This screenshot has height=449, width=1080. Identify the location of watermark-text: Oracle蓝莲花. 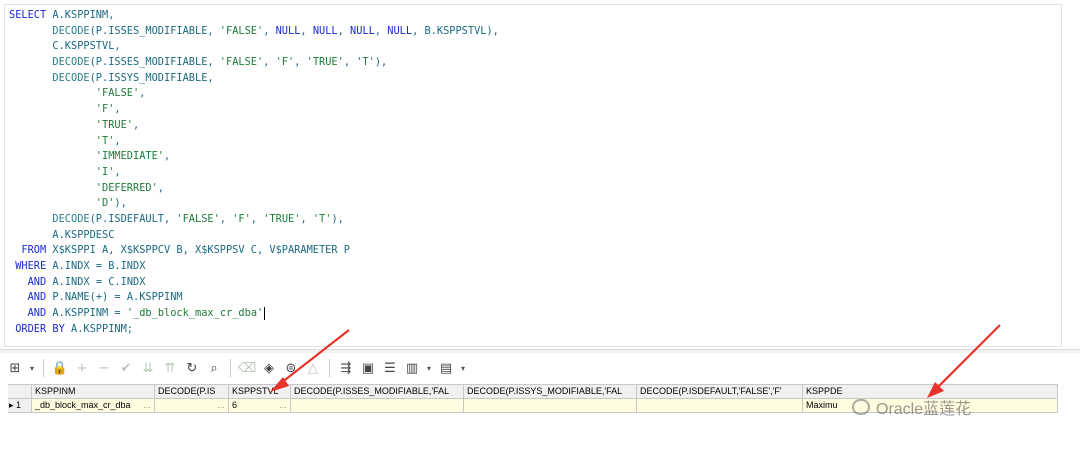
(924, 409).